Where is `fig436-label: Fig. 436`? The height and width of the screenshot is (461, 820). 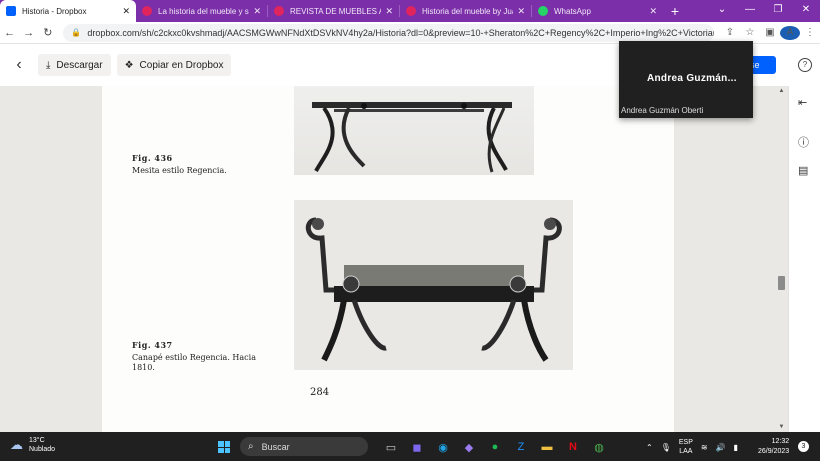 fig436-label: Fig. 436 is located at coordinates (152, 158).